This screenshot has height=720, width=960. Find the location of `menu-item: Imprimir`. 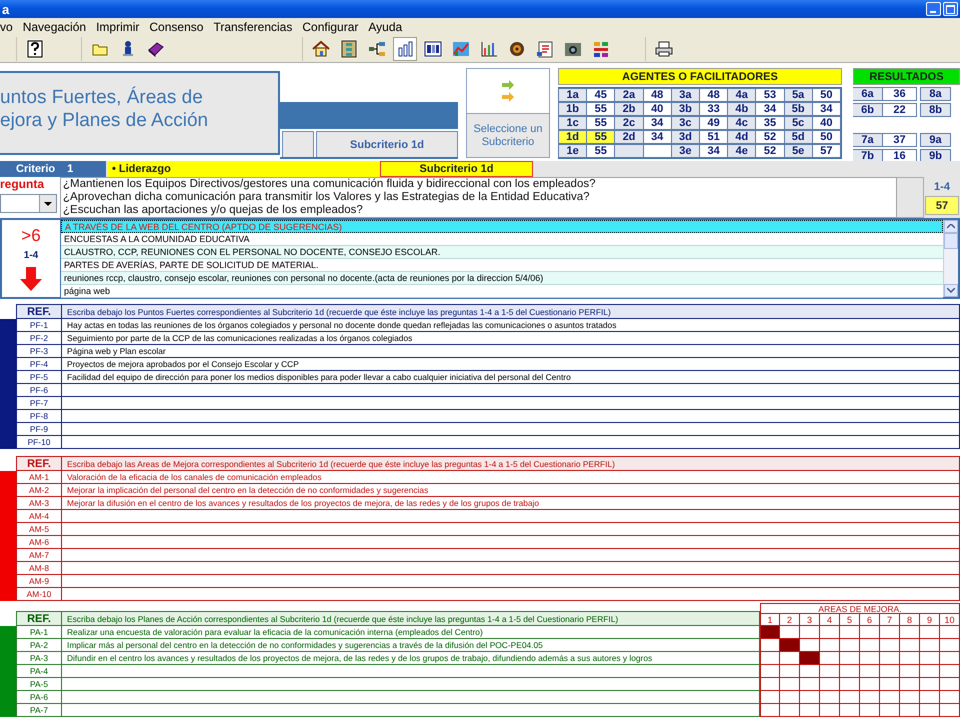

menu-item: Imprimir is located at coordinates (118, 27).